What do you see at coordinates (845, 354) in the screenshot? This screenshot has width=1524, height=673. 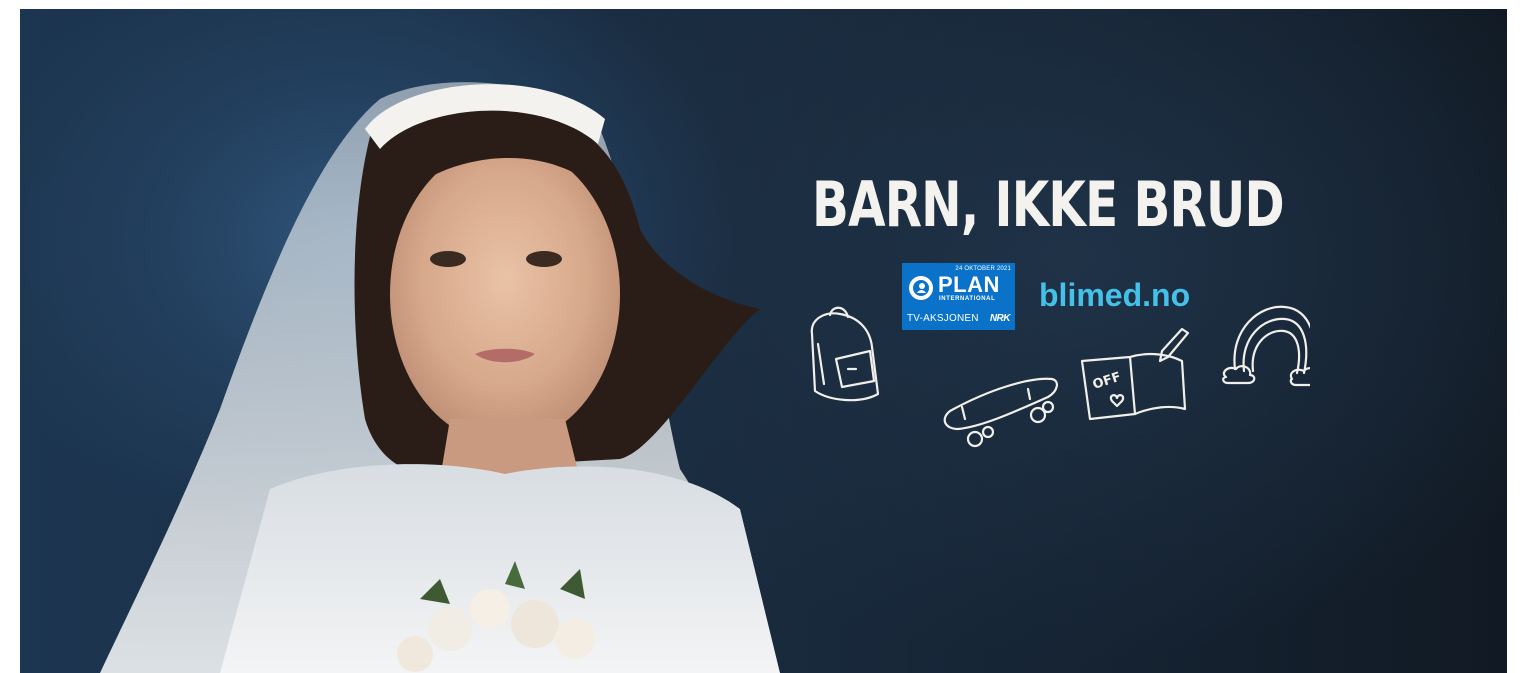 I see `backpack-icon` at bounding box center [845, 354].